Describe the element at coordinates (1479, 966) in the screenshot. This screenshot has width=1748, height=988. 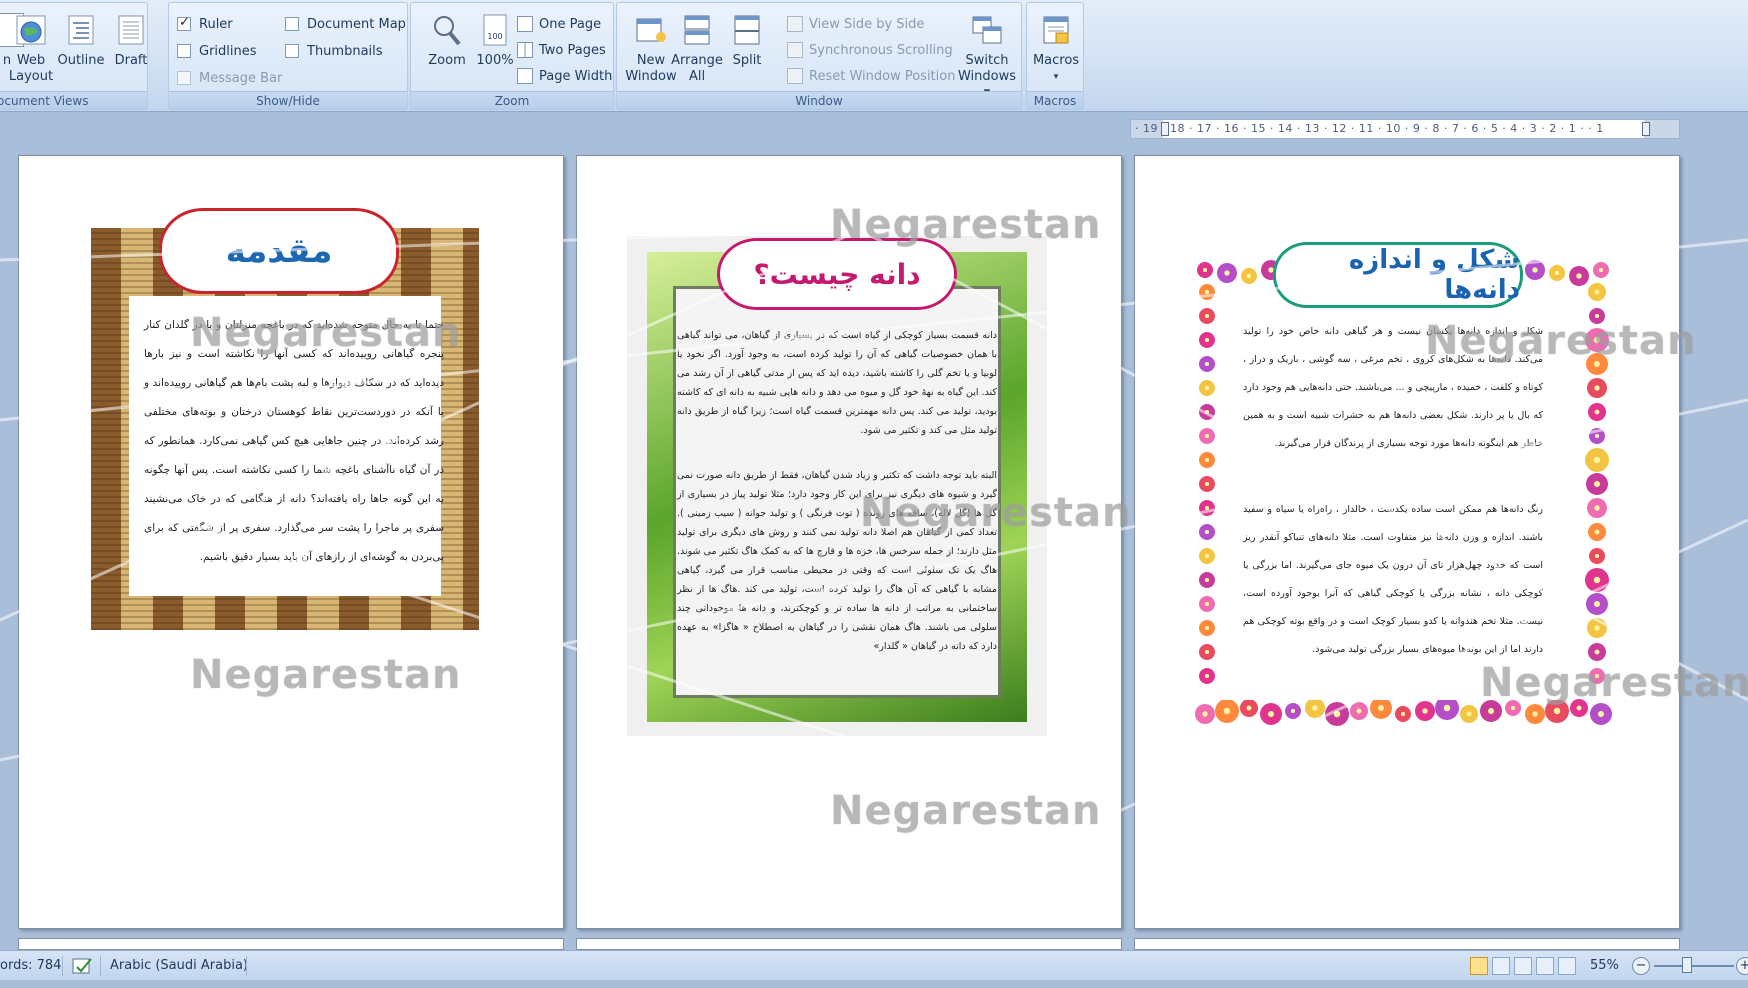
I see `print-layout-view-icon` at that location.